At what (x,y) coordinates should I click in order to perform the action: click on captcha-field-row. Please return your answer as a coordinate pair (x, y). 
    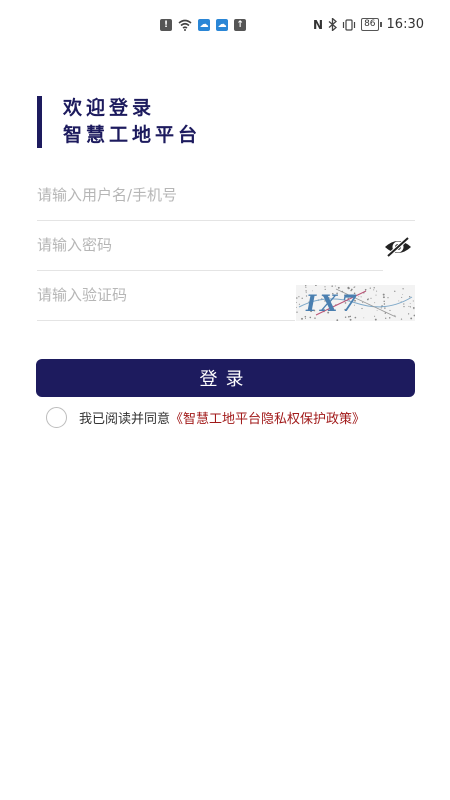
    Looking at the image, I should click on (166, 296).